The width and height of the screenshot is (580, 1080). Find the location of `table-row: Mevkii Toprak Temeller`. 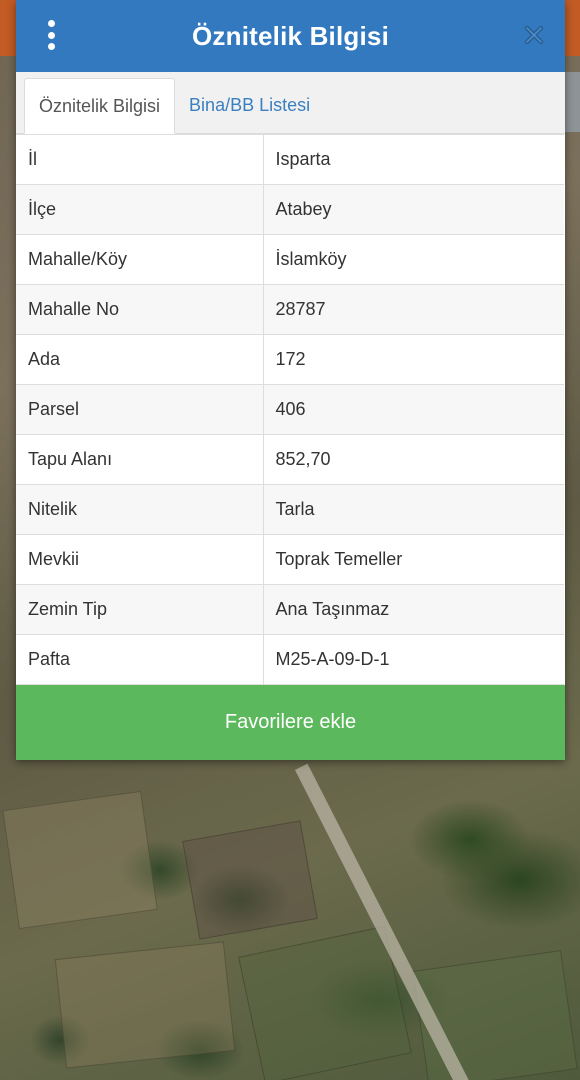

table-row: Mevkii Toprak Temeller is located at coordinates (290, 559).